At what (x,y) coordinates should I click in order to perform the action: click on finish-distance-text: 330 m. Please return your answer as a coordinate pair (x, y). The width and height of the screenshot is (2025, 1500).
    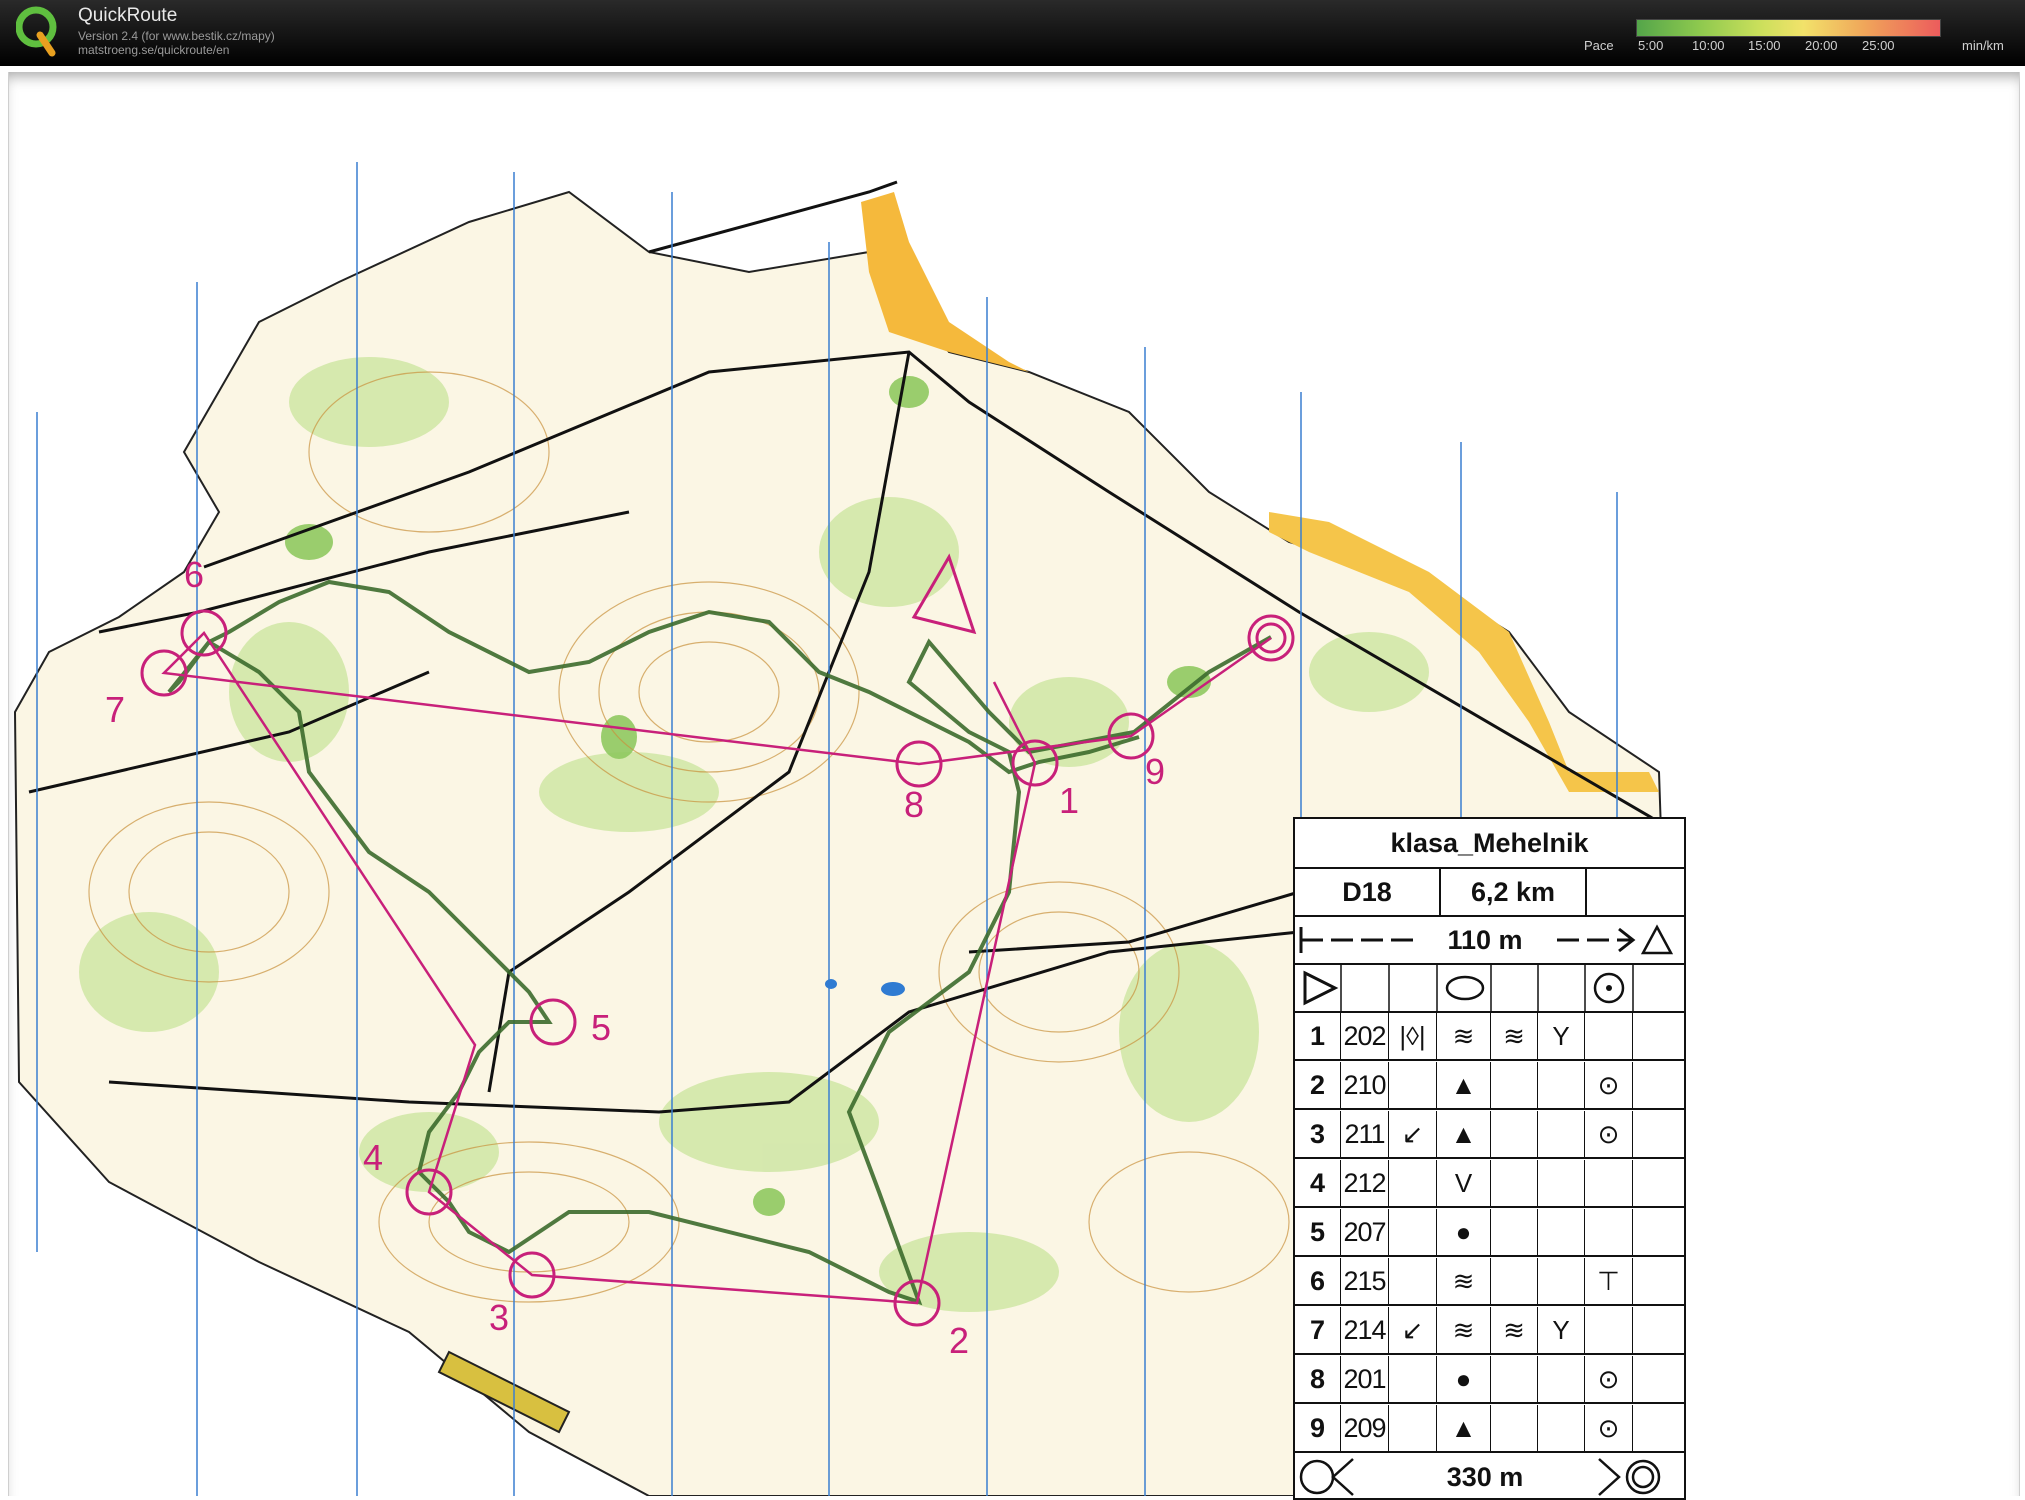
    Looking at the image, I should click on (1485, 1477).